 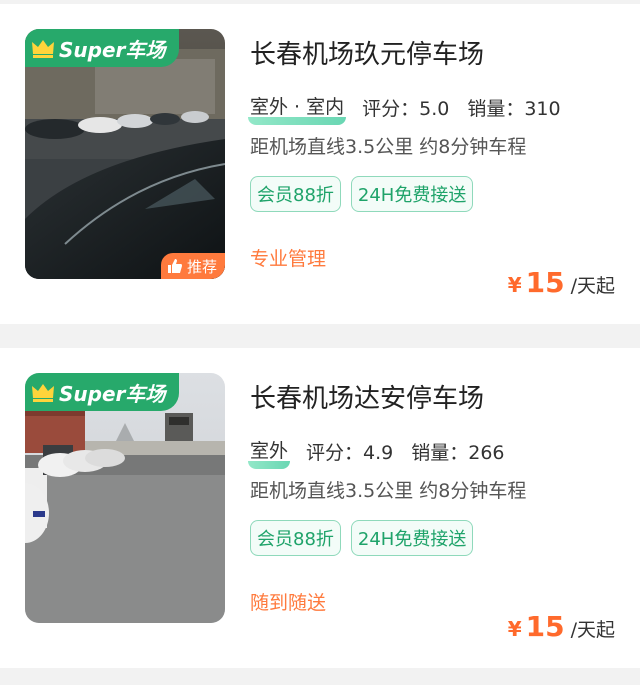 I want to click on parking-lot-title: 长春机场达安停车场, so click(x=367, y=396).